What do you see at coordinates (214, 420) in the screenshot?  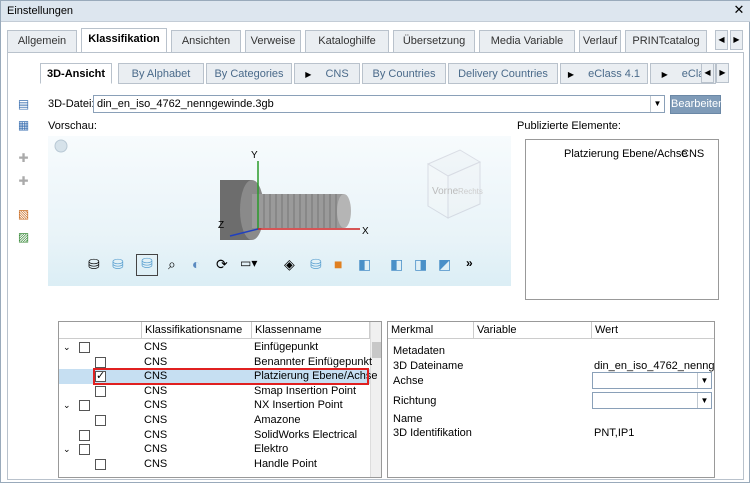 I see `table-row: CNS Amazone` at bounding box center [214, 420].